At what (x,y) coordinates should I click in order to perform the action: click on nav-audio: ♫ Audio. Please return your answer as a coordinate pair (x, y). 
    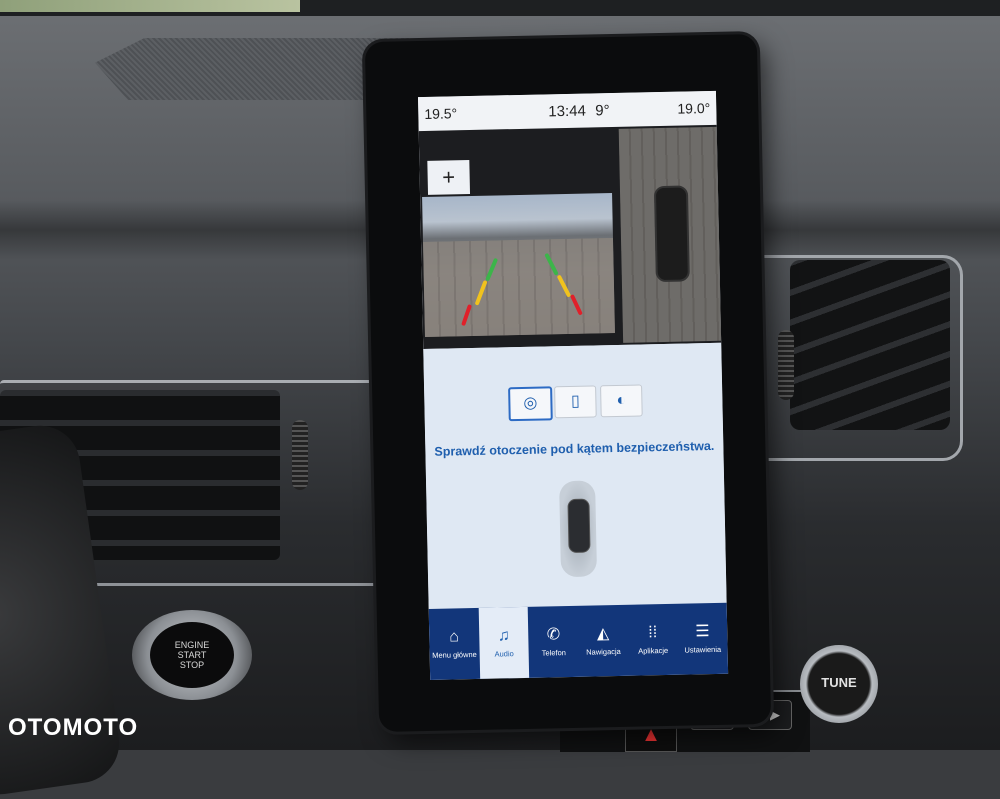
    Looking at the image, I should click on (504, 642).